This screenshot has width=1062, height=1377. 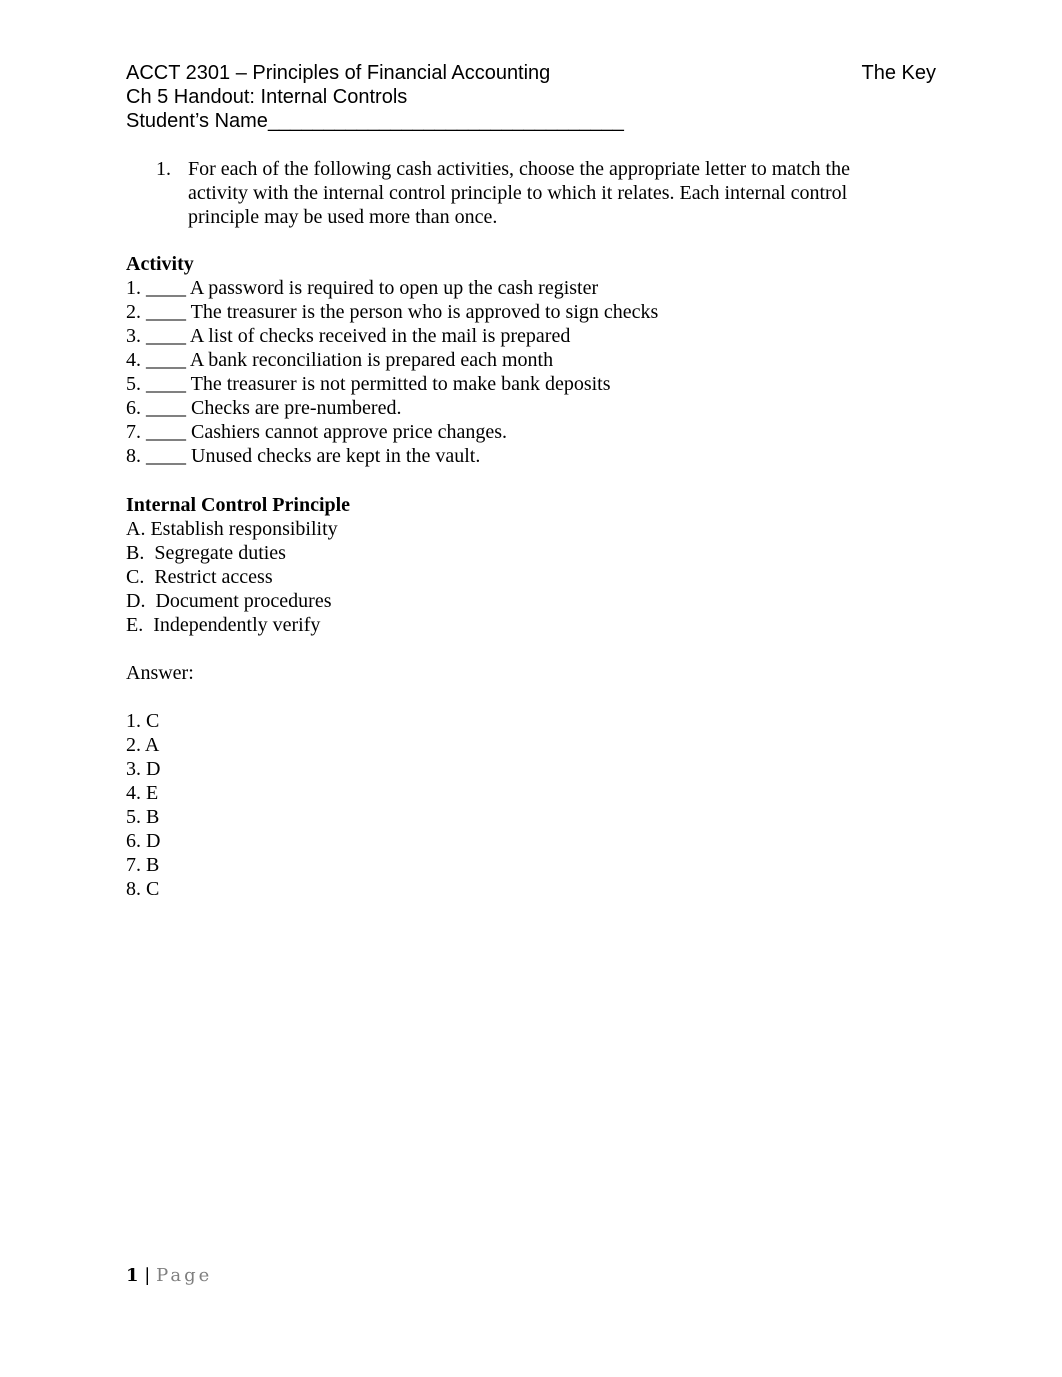 I want to click on page-footer: 1 | Page, so click(x=169, y=1275).